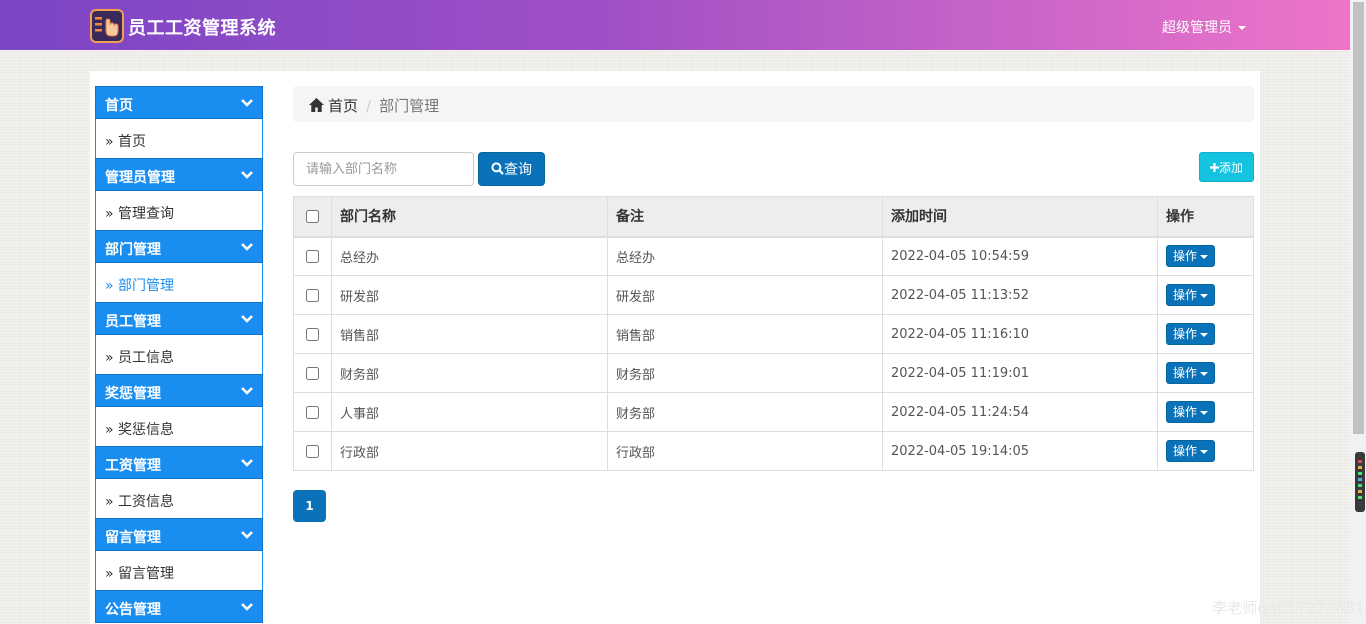 The height and width of the screenshot is (624, 1366). What do you see at coordinates (469, 256) in the screenshot?
I see `cell-department-name: 总经办` at bounding box center [469, 256].